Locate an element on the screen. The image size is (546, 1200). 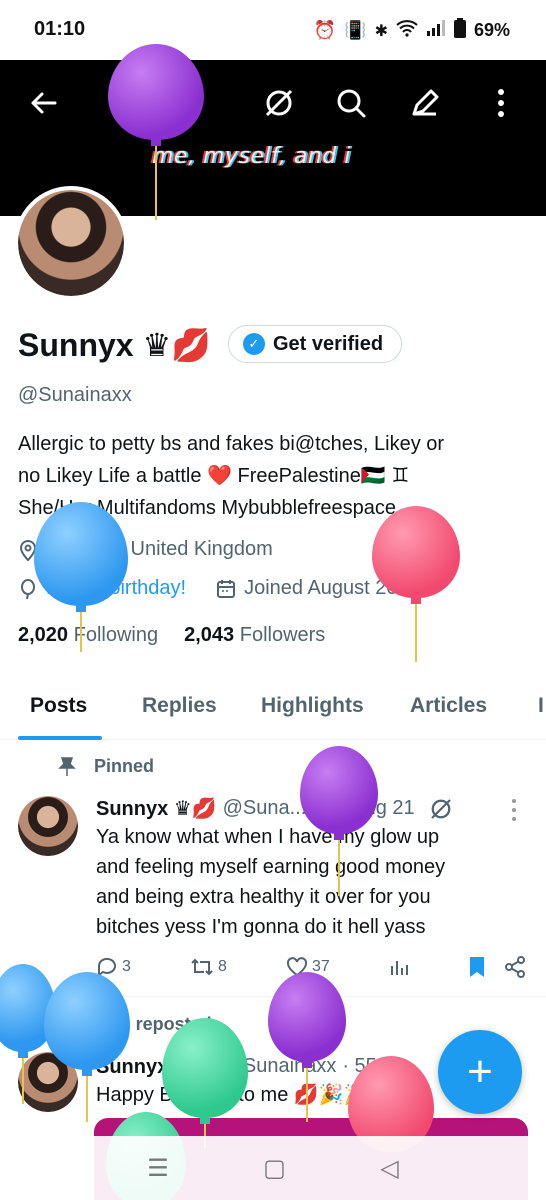
bookmark-icon is located at coordinates (477, 967).